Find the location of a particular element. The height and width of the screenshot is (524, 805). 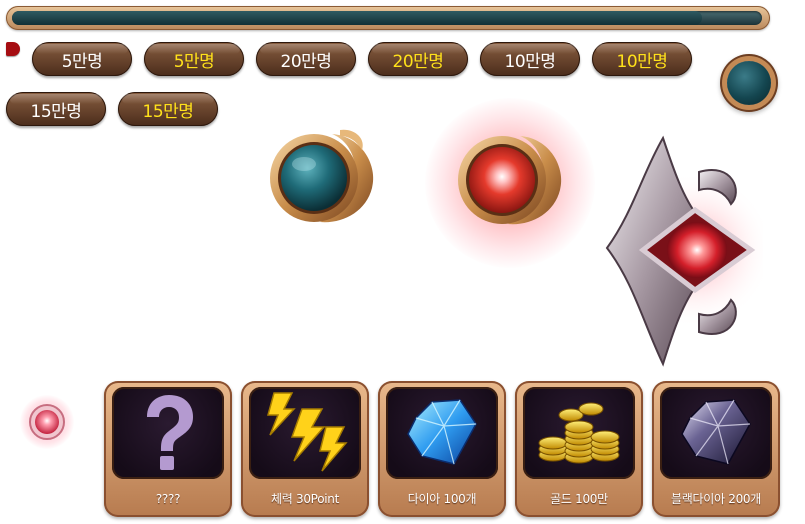

progress-bar is located at coordinates (388, 18).